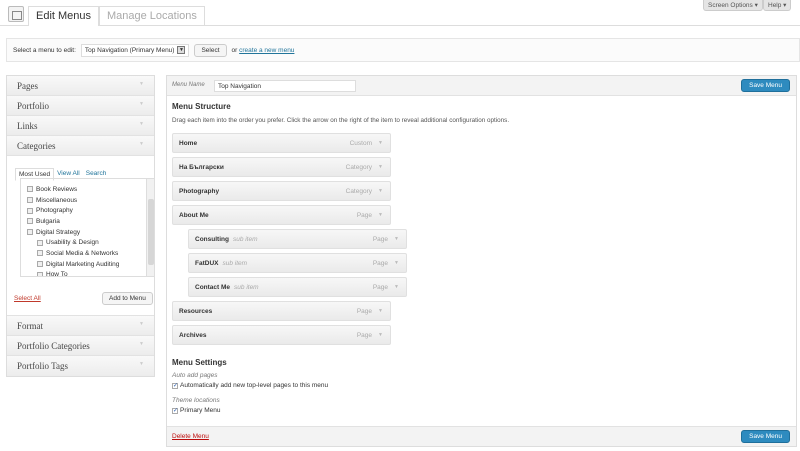  What do you see at coordinates (765, 85) in the screenshot?
I see `save-menu-button: Save Menu` at bounding box center [765, 85].